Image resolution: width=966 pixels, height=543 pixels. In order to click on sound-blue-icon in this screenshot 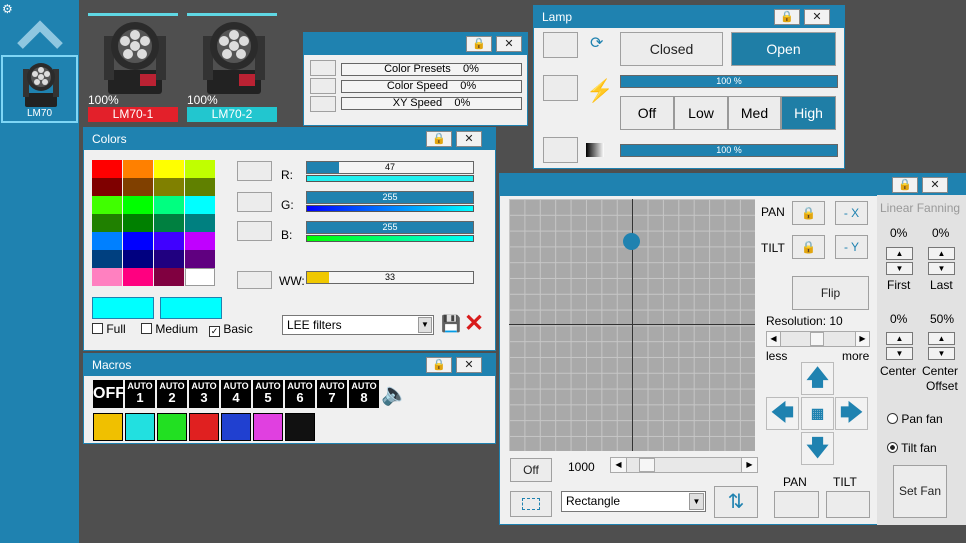, I will do `click(236, 427)`.